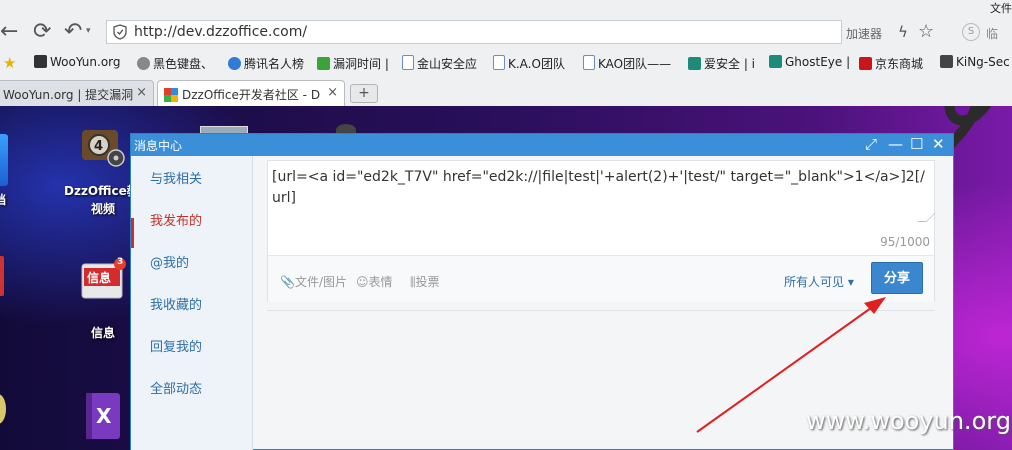 The height and width of the screenshot is (450, 1012). What do you see at coordinates (3, 200) in the screenshot?
I see `desktop-icon-partial-label: 档` at bounding box center [3, 200].